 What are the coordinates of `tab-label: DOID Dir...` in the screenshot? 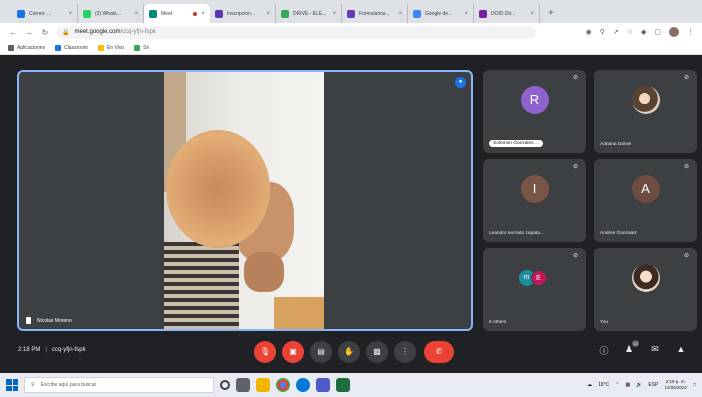 It's located at (503, 13).